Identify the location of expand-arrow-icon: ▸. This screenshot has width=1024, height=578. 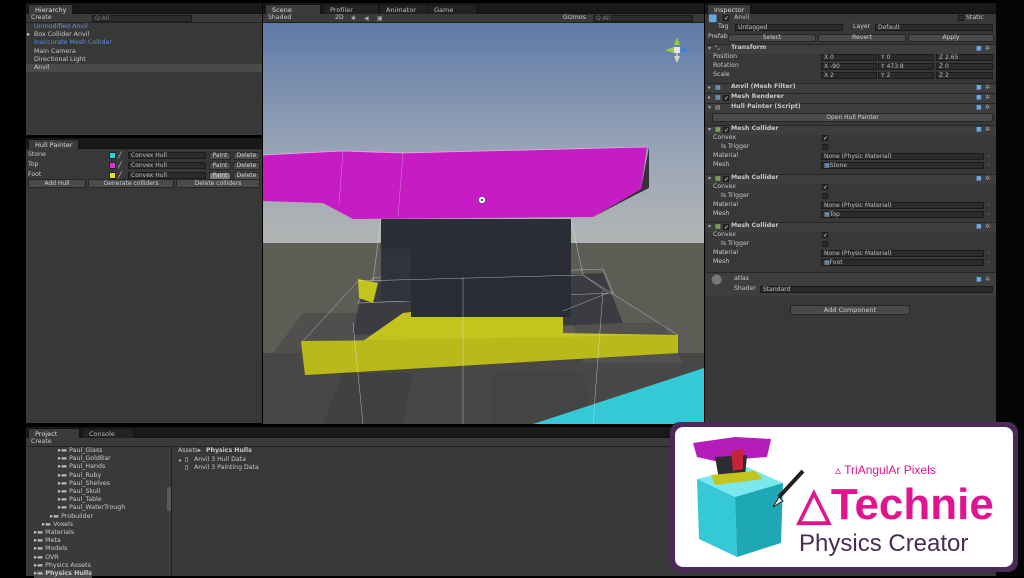
(28, 35).